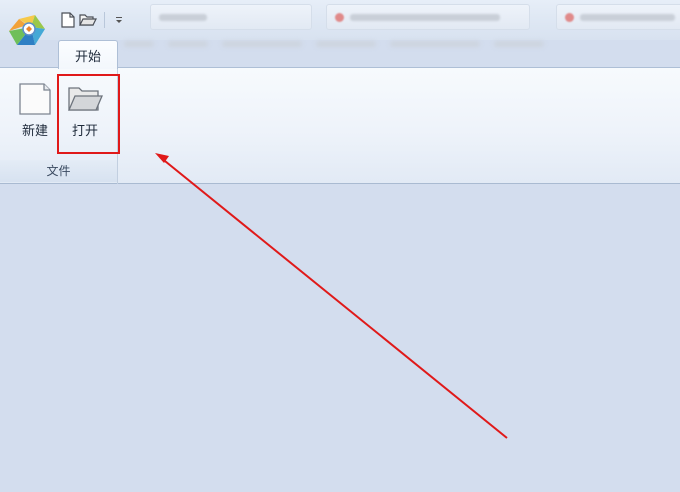  What do you see at coordinates (58, 171) in the screenshot?
I see `file-group-label: 文件` at bounding box center [58, 171].